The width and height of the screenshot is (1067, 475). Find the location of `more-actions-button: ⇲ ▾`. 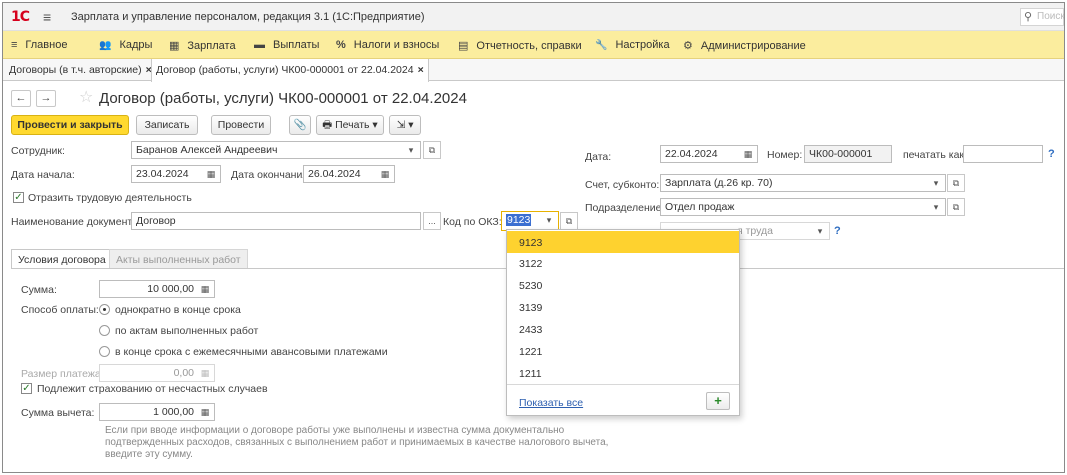

more-actions-button: ⇲ ▾ is located at coordinates (405, 125).